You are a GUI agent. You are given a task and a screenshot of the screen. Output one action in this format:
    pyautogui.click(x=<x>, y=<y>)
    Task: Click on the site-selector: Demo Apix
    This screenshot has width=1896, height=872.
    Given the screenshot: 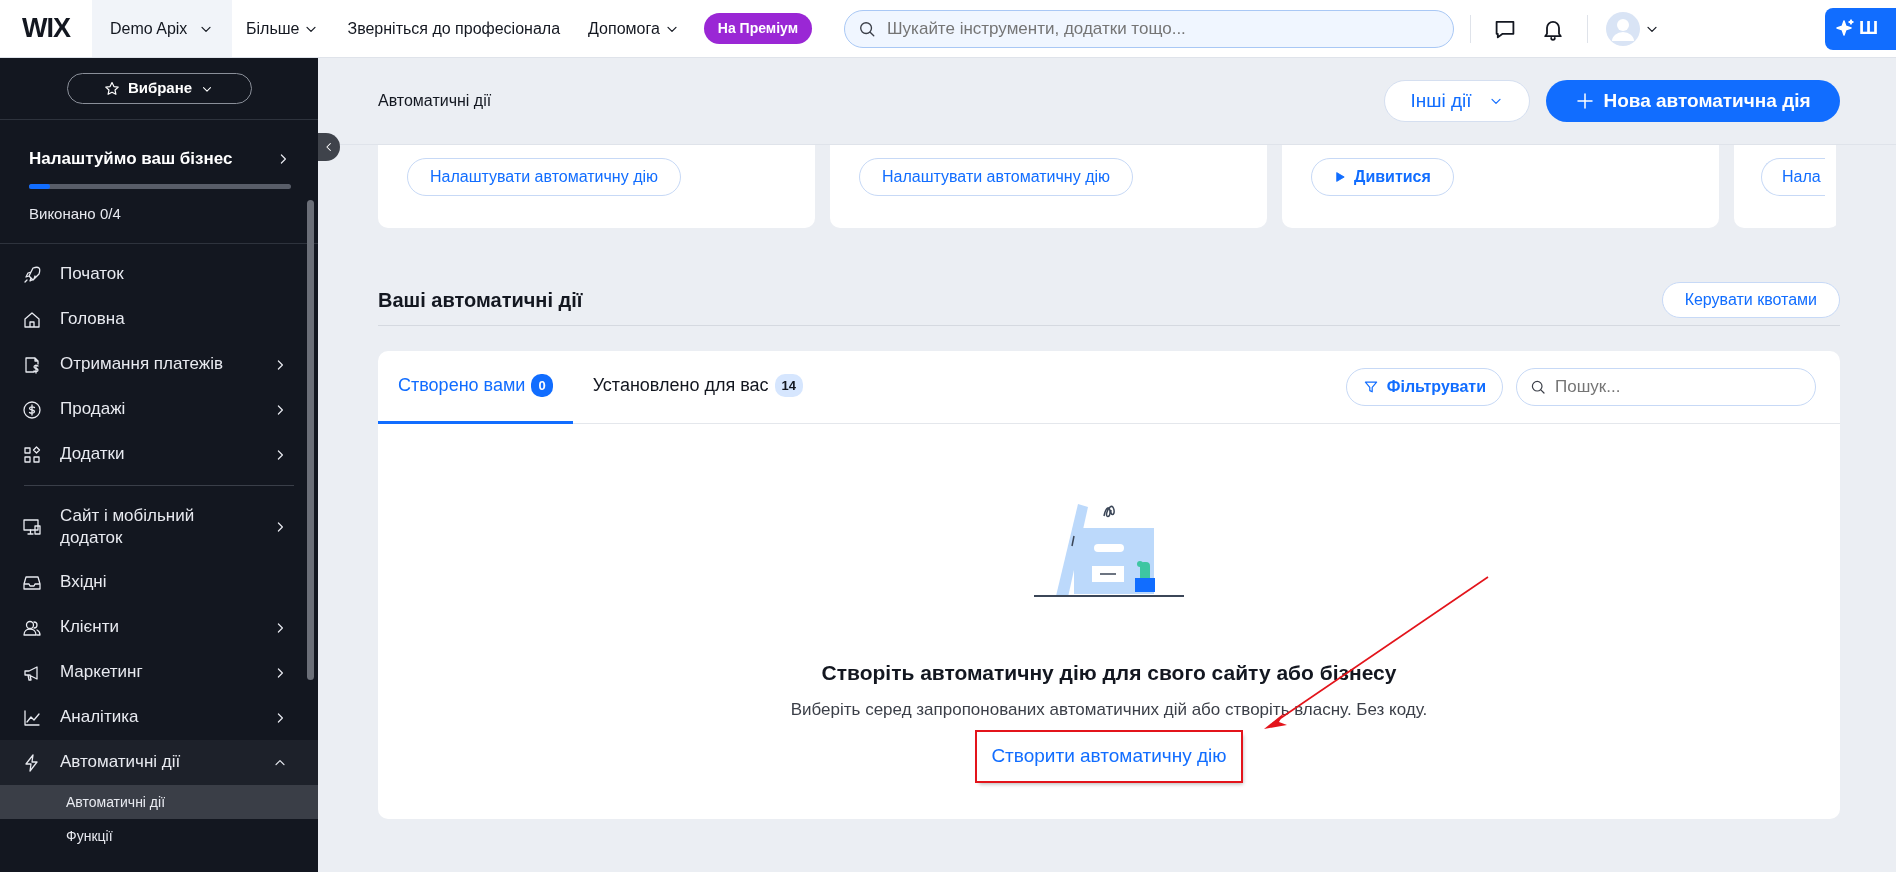 What is the action you would take?
    pyautogui.click(x=162, y=28)
    